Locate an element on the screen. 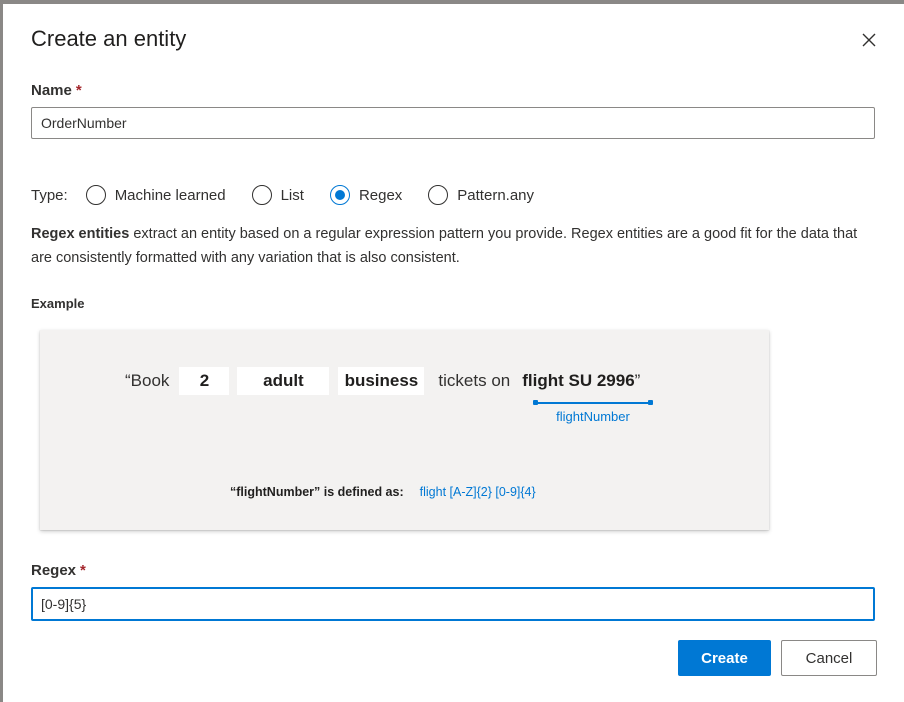  description-bold: Regex entities is located at coordinates (80, 234).